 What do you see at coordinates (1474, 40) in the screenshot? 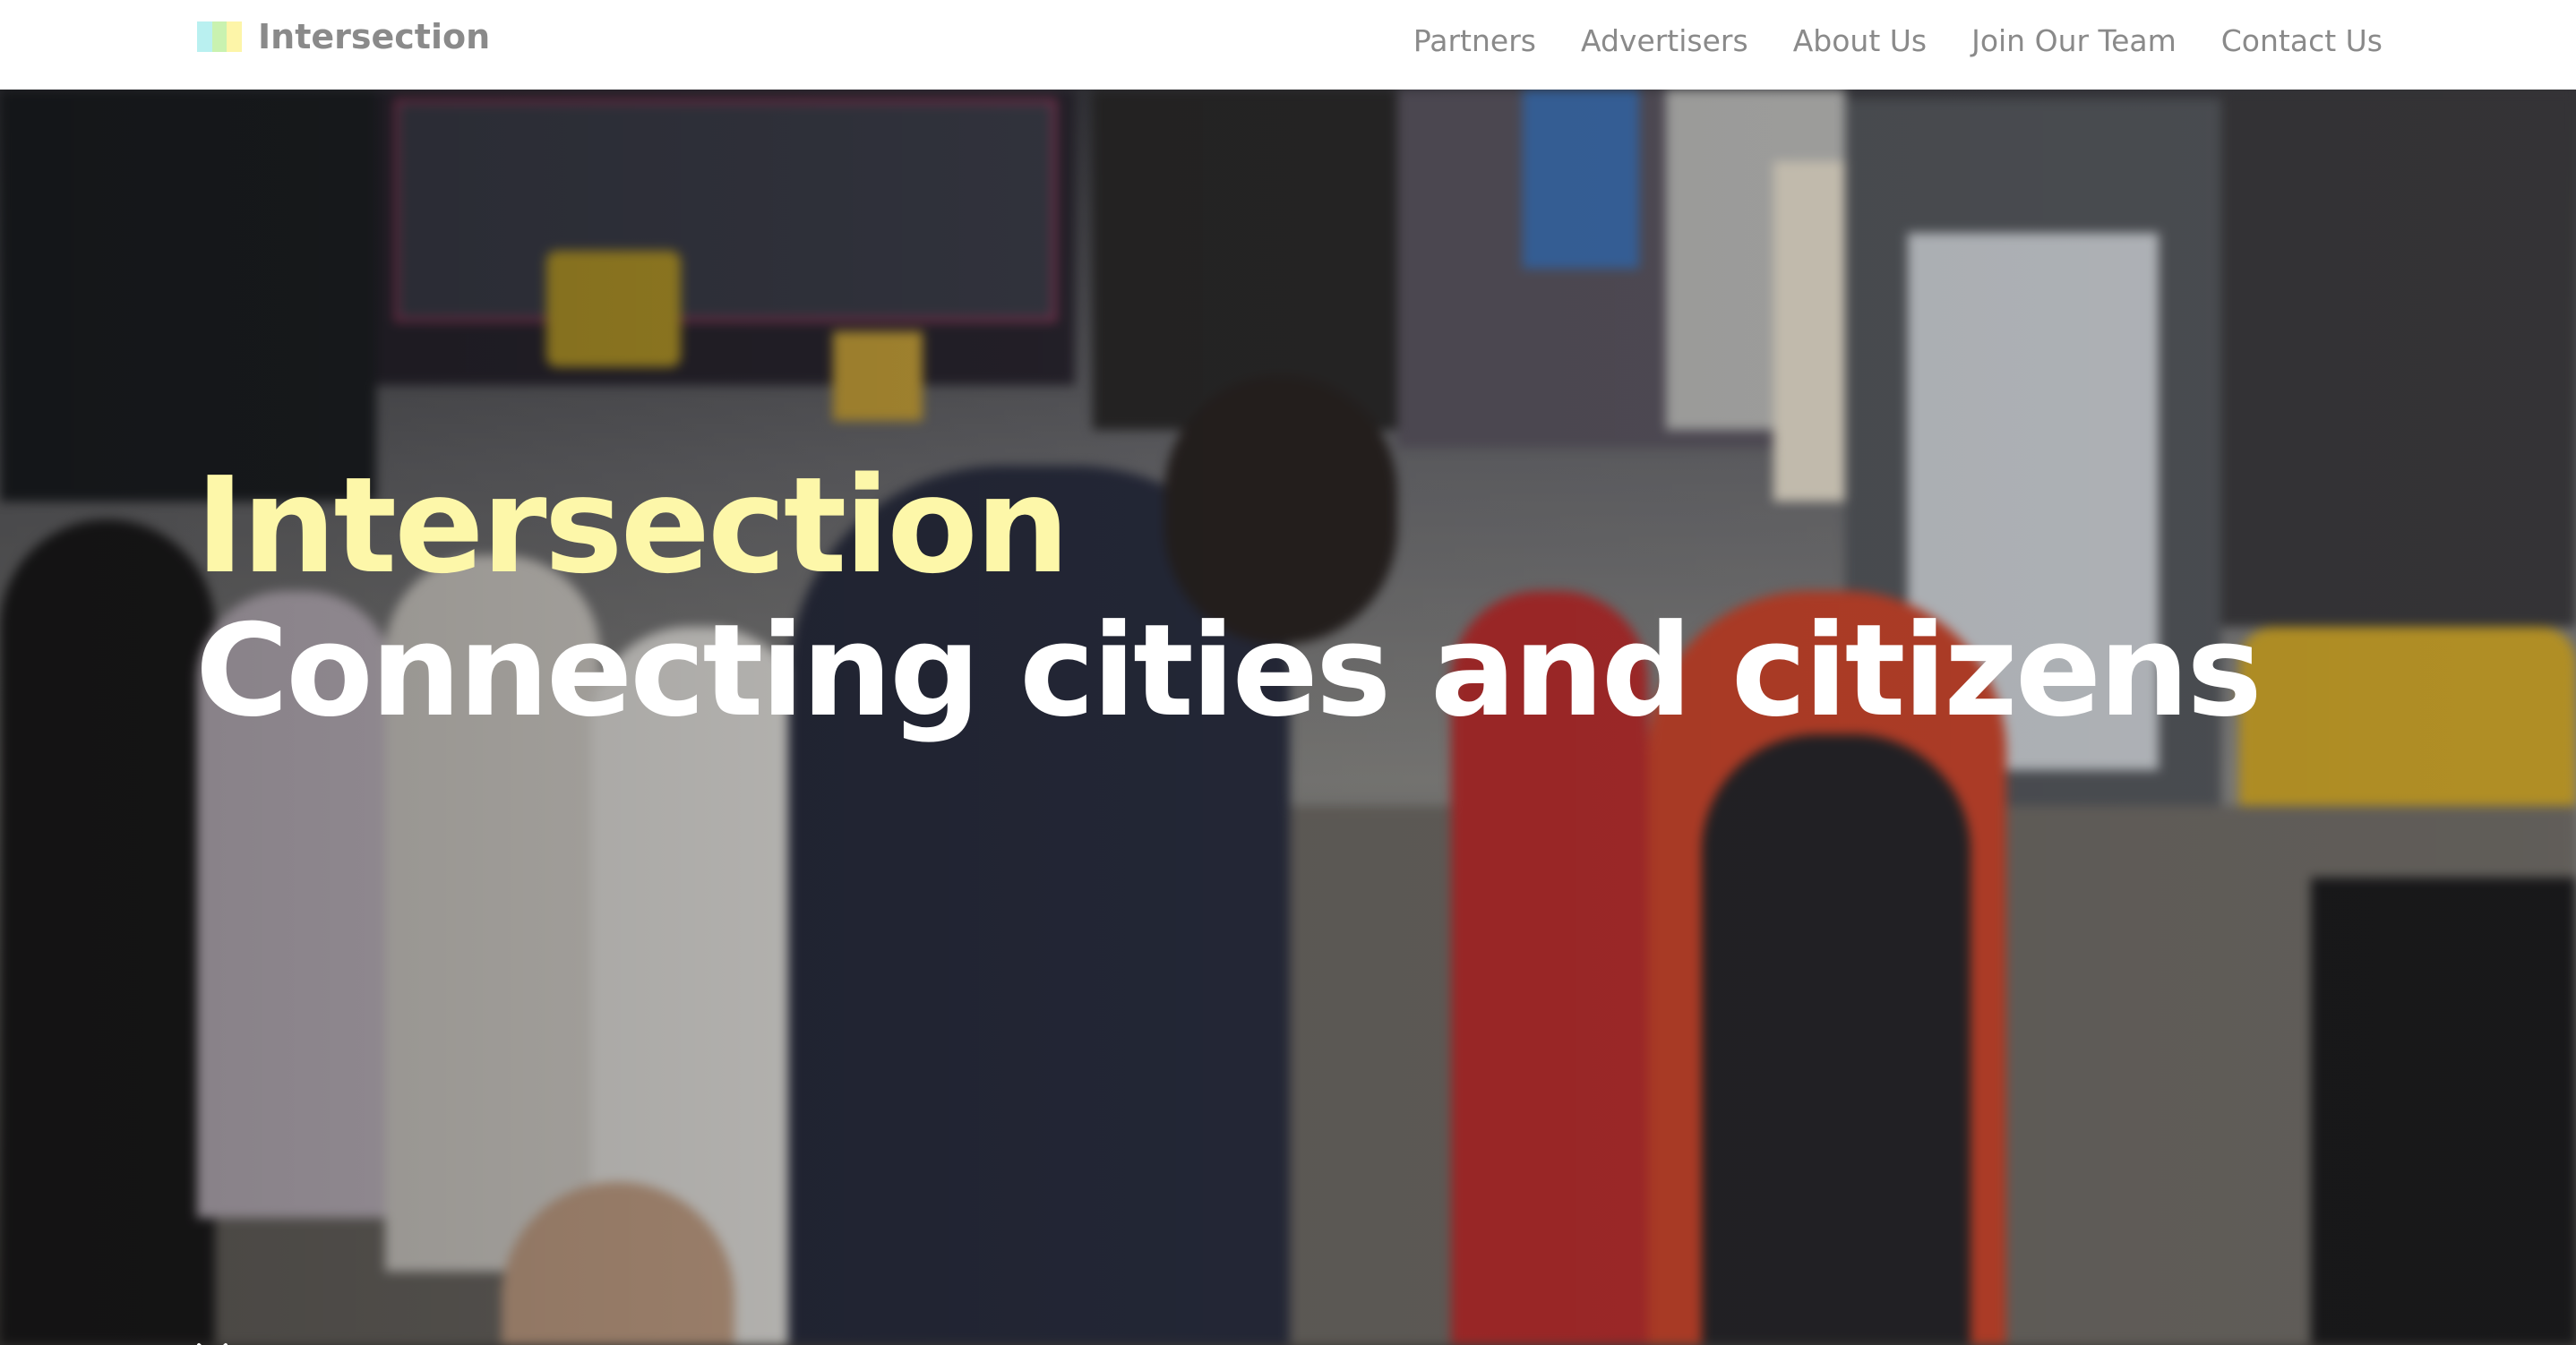
I see `nav-link-partners: Partners` at bounding box center [1474, 40].